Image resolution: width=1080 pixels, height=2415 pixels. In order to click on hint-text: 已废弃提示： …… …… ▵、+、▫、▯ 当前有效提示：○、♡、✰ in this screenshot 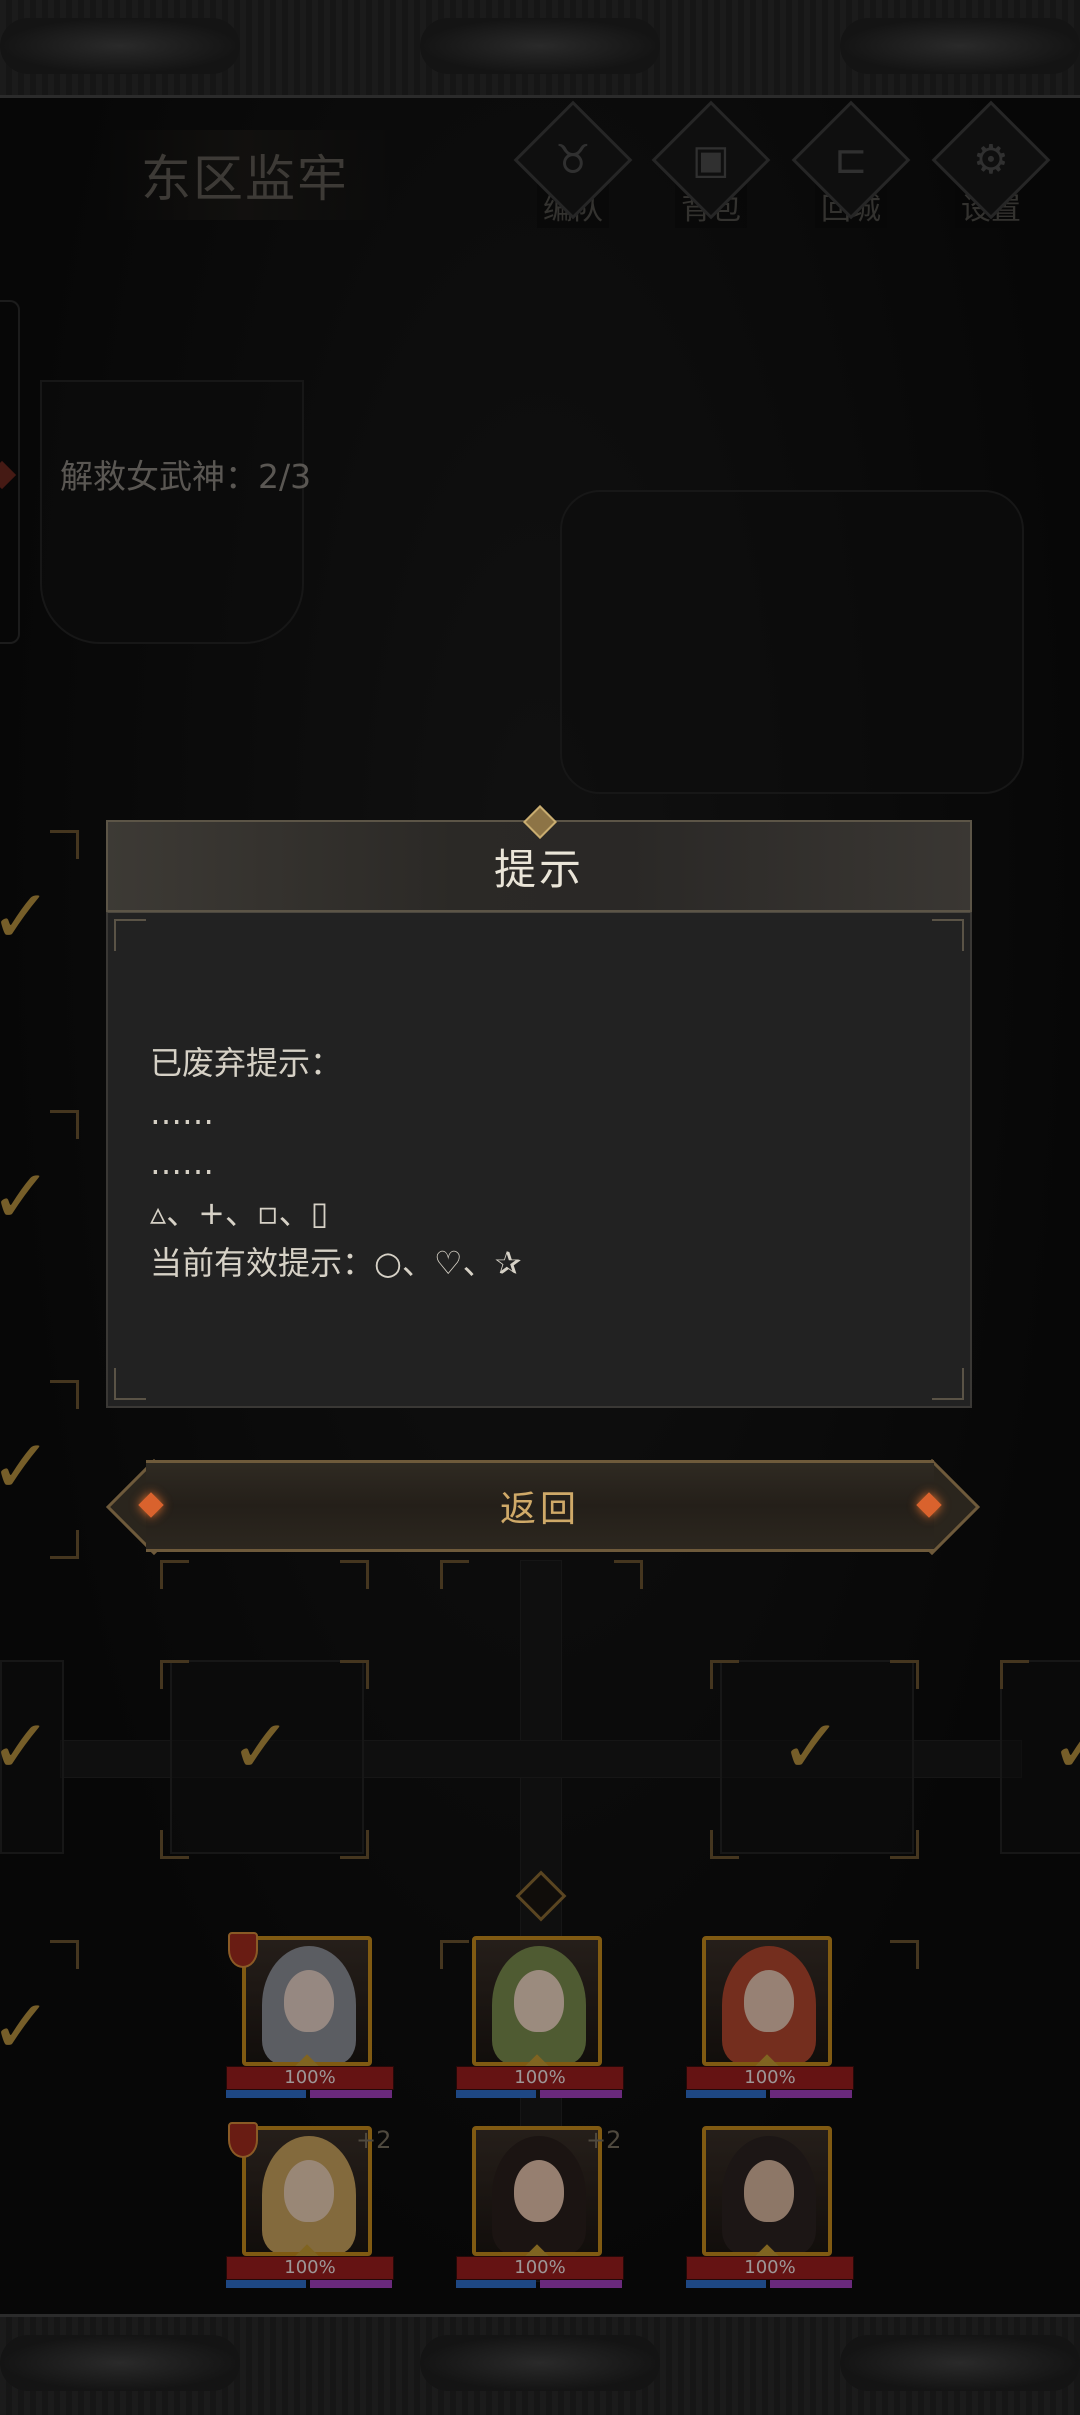, I will do `click(335, 1163)`.